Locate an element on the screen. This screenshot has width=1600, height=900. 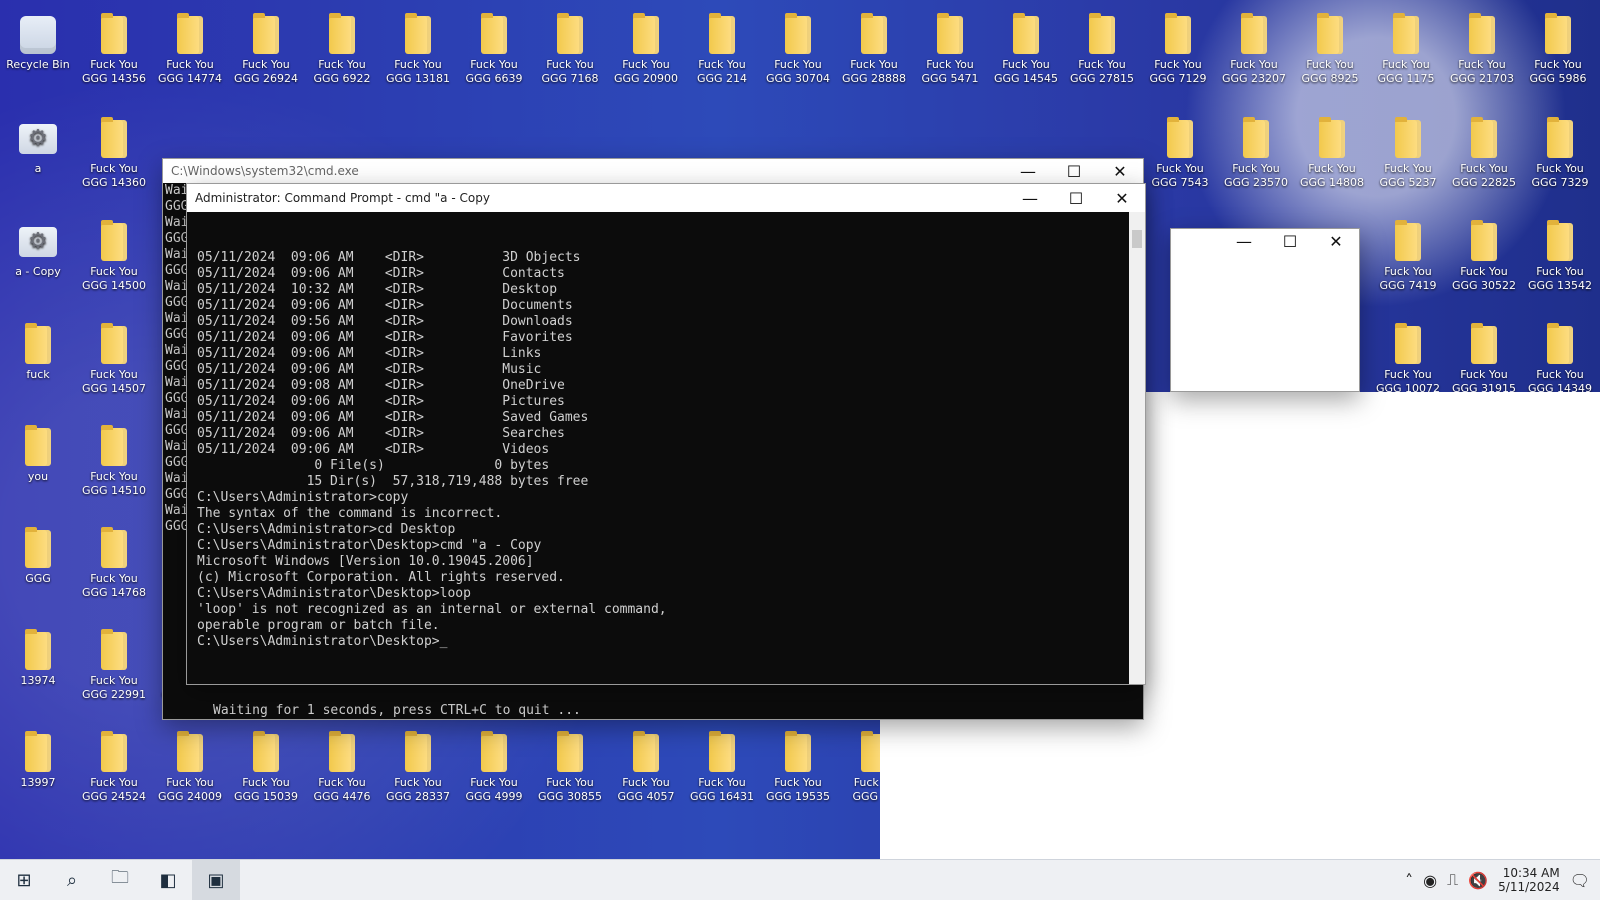
desktop-icon: Fuck You GGG 16431 is located at coordinates (722, 772).